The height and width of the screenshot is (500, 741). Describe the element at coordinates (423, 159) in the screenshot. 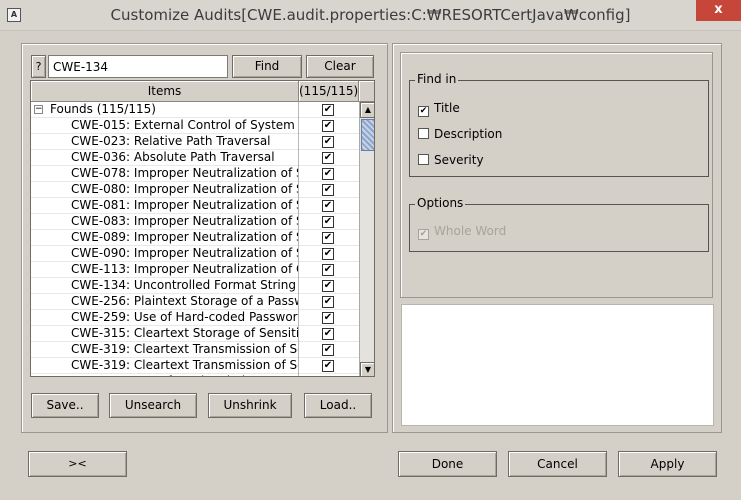

I see `severity-checkbox` at that location.